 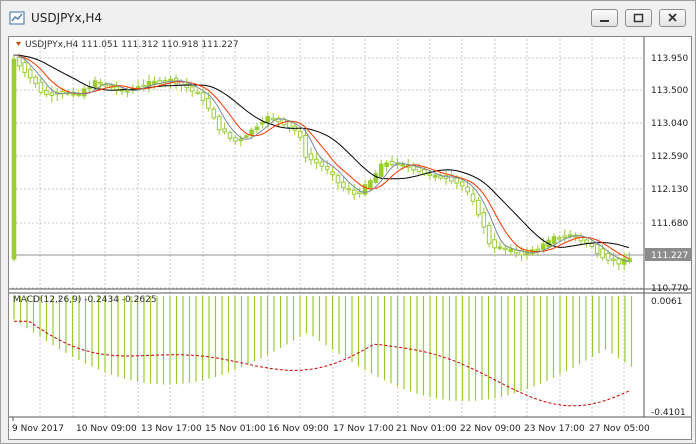 What do you see at coordinates (348, 18) in the screenshot?
I see `title-bar: USDJPYx,H4` at bounding box center [348, 18].